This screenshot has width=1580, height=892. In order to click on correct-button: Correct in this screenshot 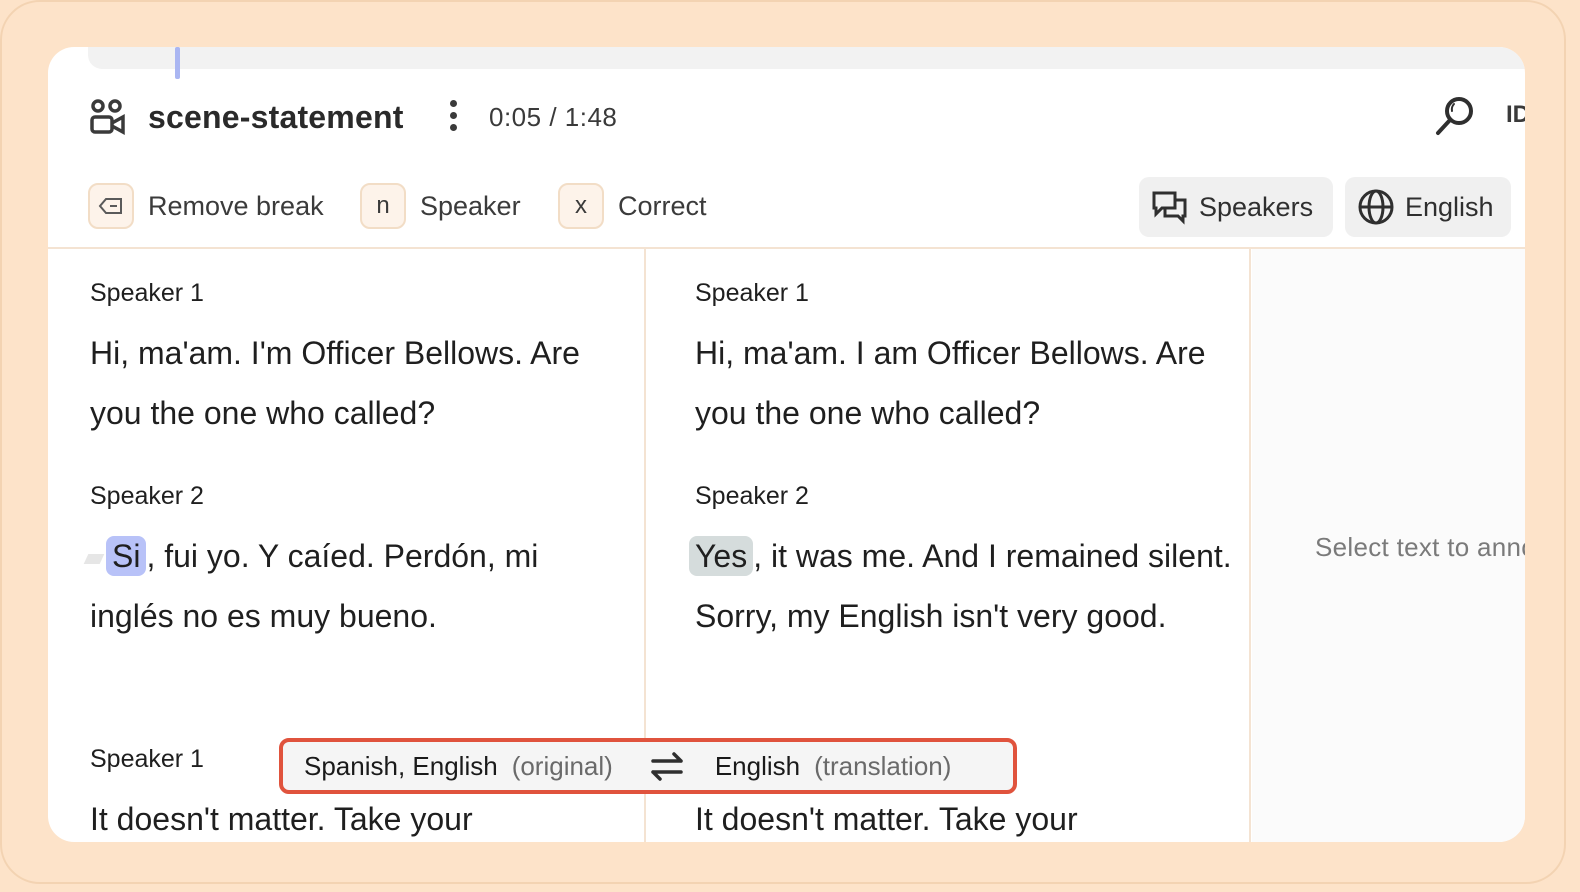, I will do `click(662, 206)`.